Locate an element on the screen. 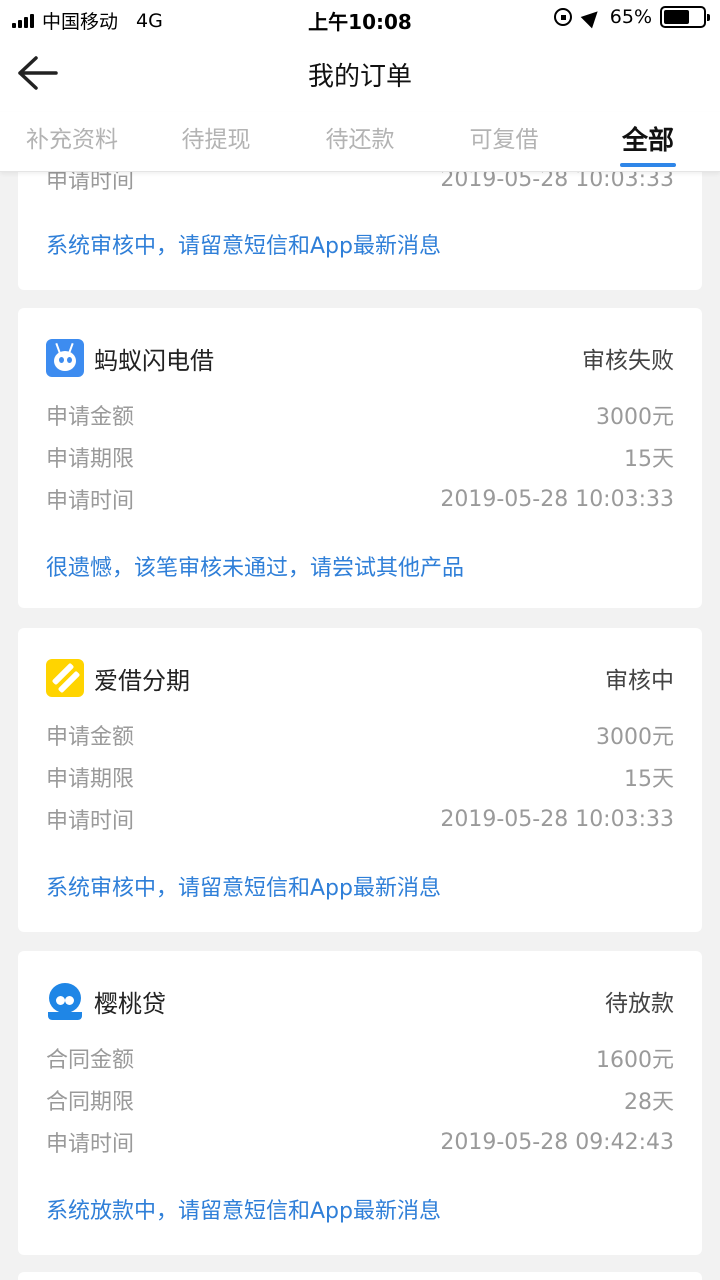 The height and width of the screenshot is (1280, 720). battery-icon is located at coordinates (685, 17).